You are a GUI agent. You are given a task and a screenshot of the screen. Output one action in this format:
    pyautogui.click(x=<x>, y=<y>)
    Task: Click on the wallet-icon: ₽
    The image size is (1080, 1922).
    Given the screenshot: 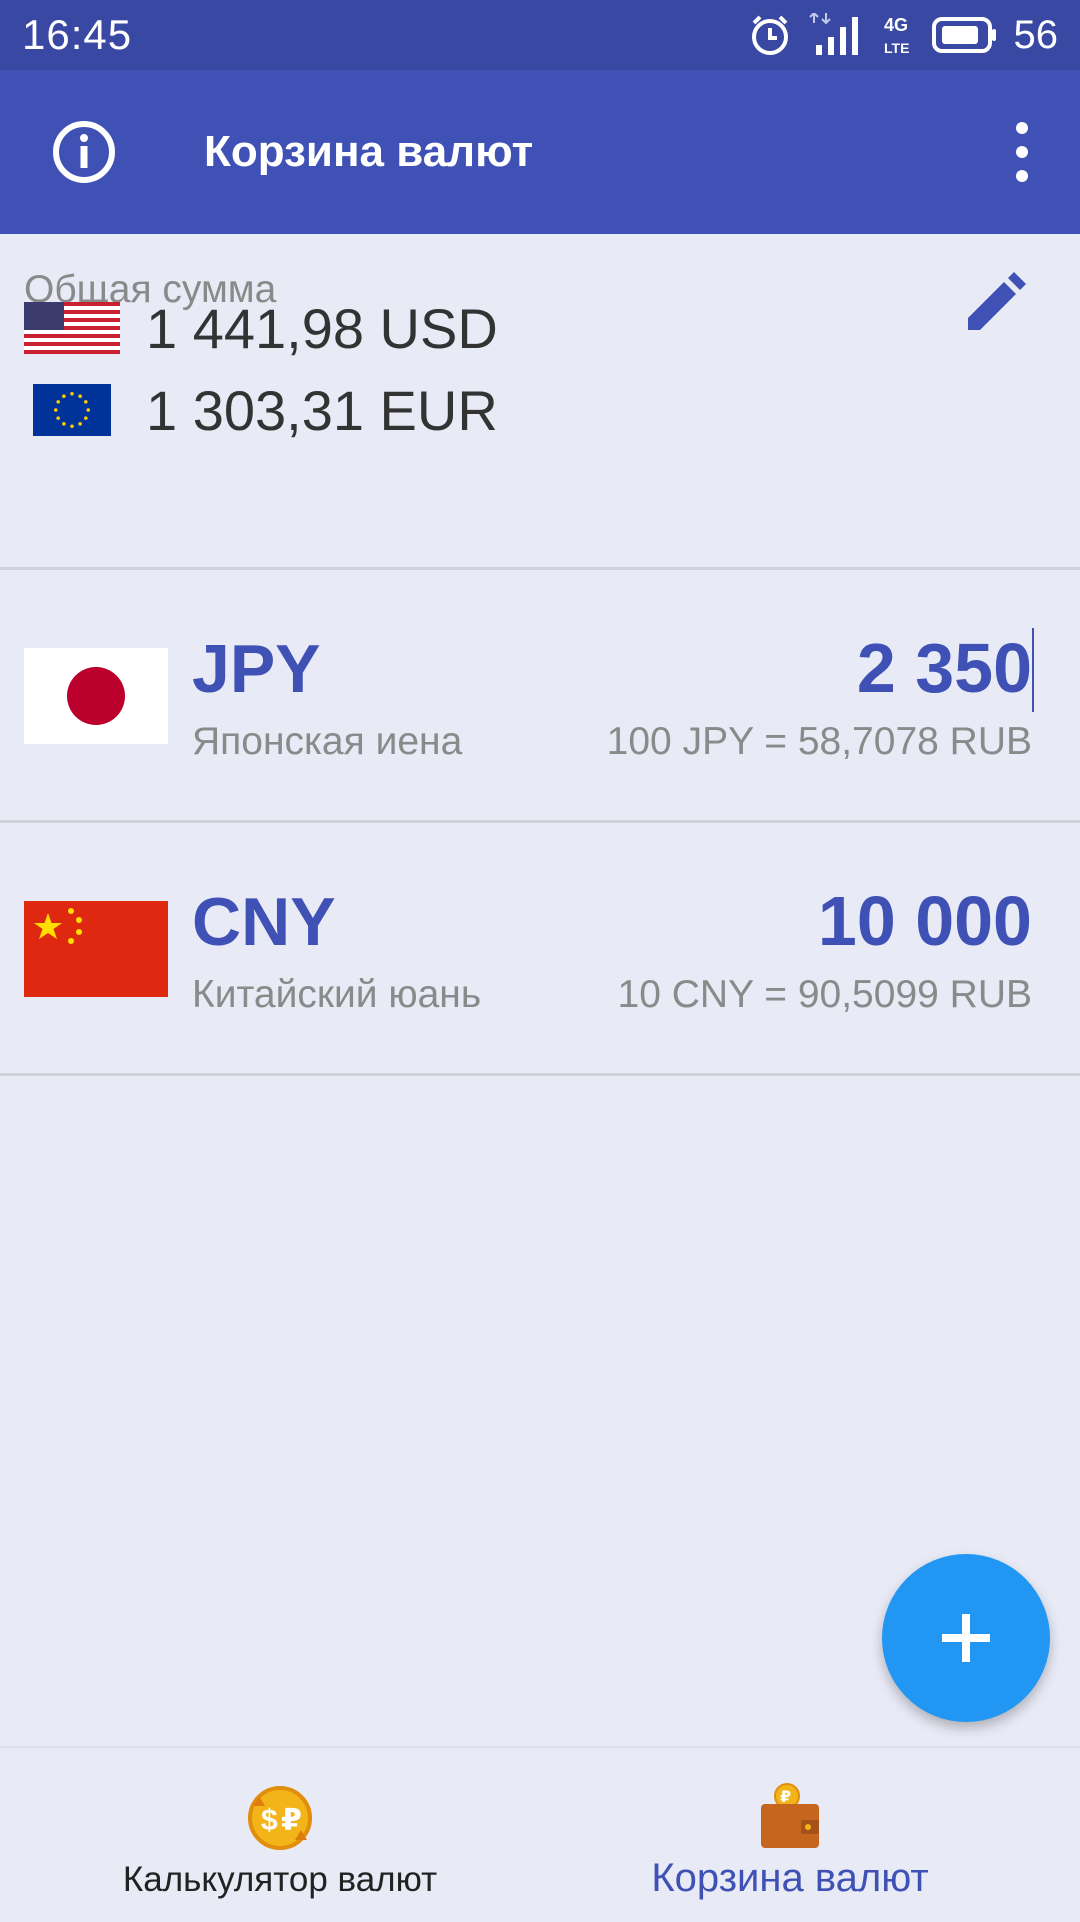 What is the action you would take?
    pyautogui.click(x=790, y=1815)
    